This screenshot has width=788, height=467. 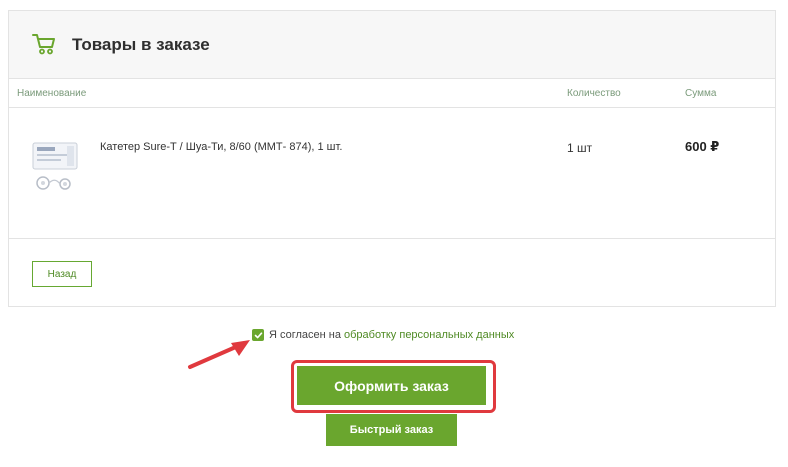 I want to click on panel-title: Товары в заказе, so click(x=141, y=44).